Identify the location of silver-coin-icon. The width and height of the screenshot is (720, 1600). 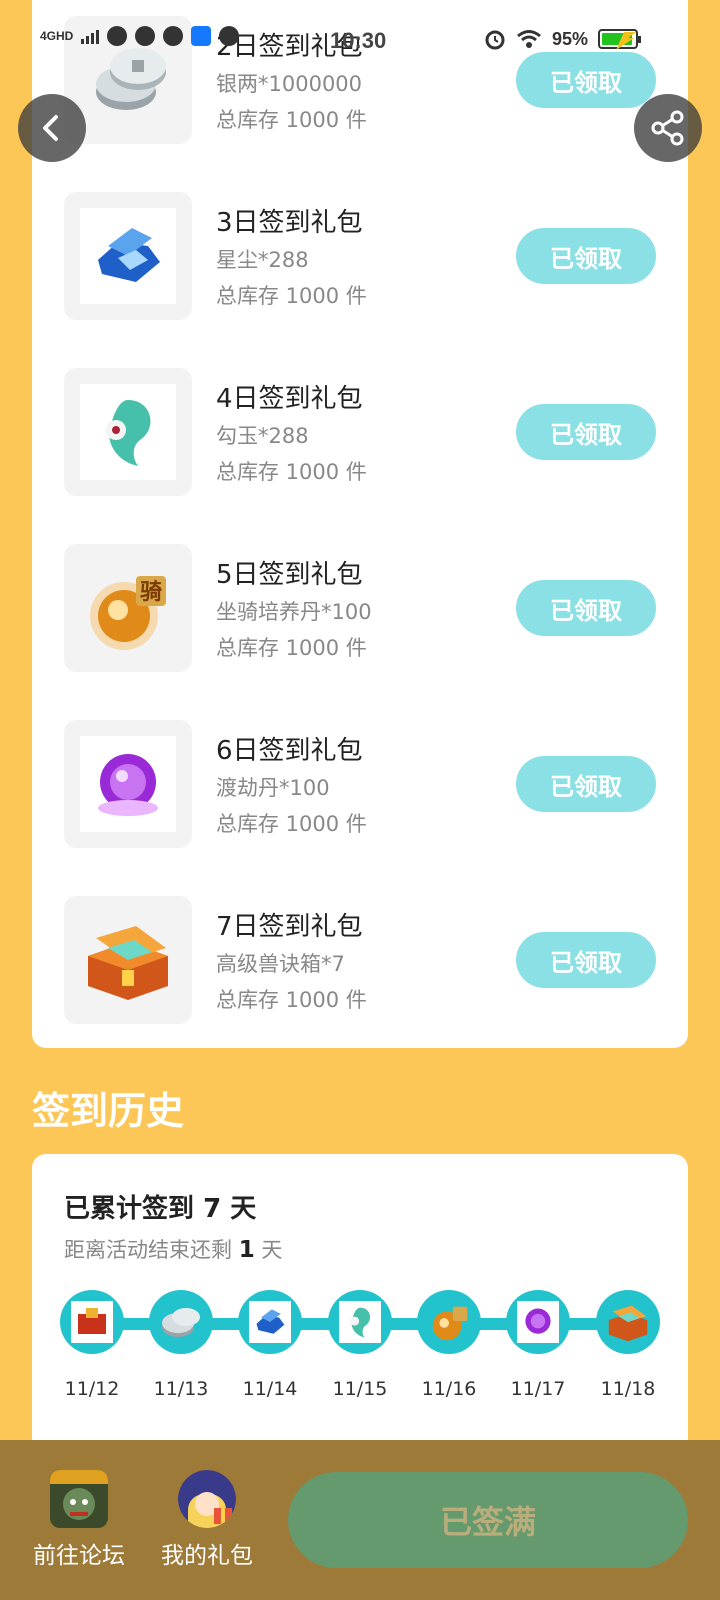
(181, 1322).